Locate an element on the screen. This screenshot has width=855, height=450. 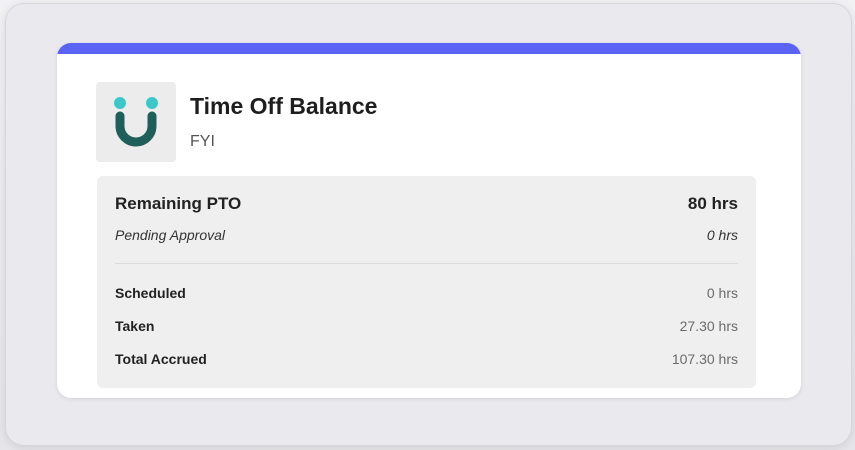
pending-approval-label: Pending Approval is located at coordinates (170, 235).